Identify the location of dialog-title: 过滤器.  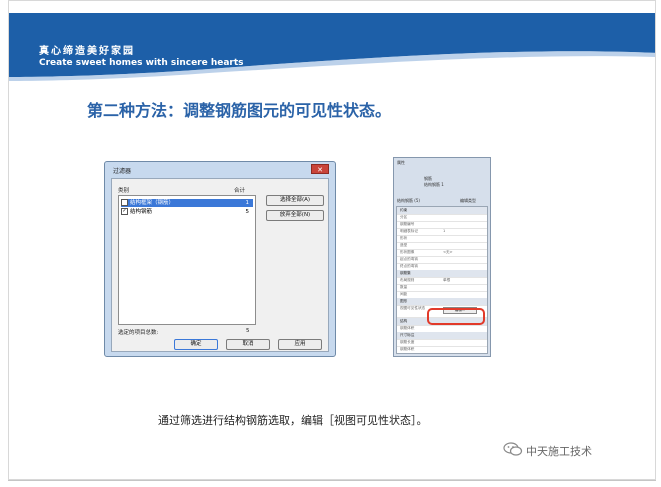
(122, 171).